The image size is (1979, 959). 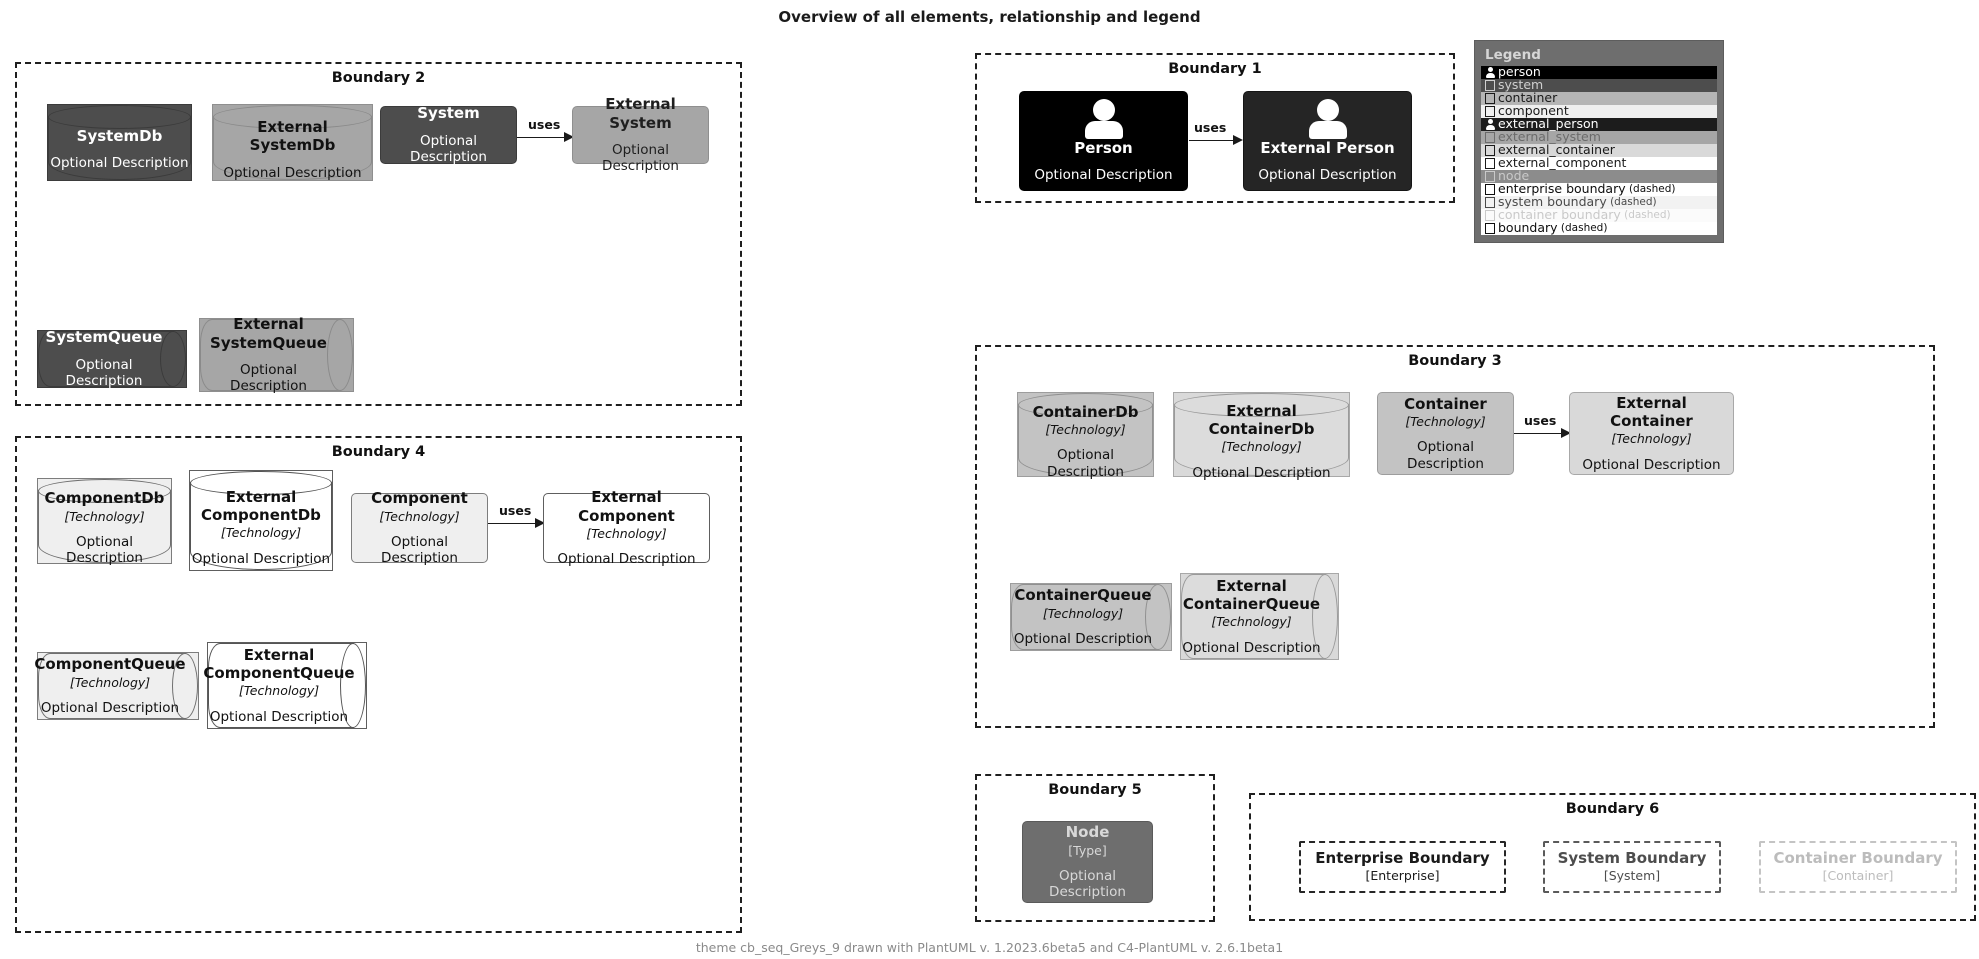 I want to click on nested-boundary-type: [Container], so click(x=1858, y=875).